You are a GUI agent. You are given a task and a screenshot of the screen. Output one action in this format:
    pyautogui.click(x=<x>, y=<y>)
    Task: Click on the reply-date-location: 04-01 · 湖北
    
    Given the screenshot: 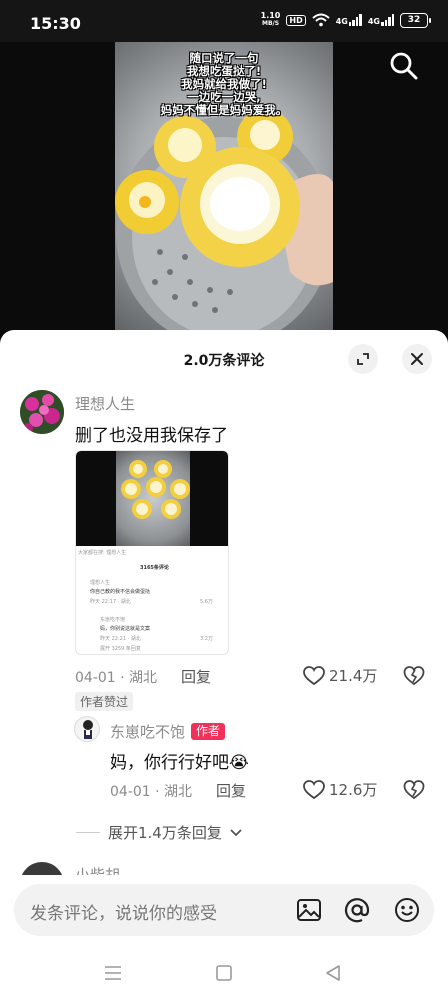 What is the action you would take?
    pyautogui.click(x=151, y=792)
    